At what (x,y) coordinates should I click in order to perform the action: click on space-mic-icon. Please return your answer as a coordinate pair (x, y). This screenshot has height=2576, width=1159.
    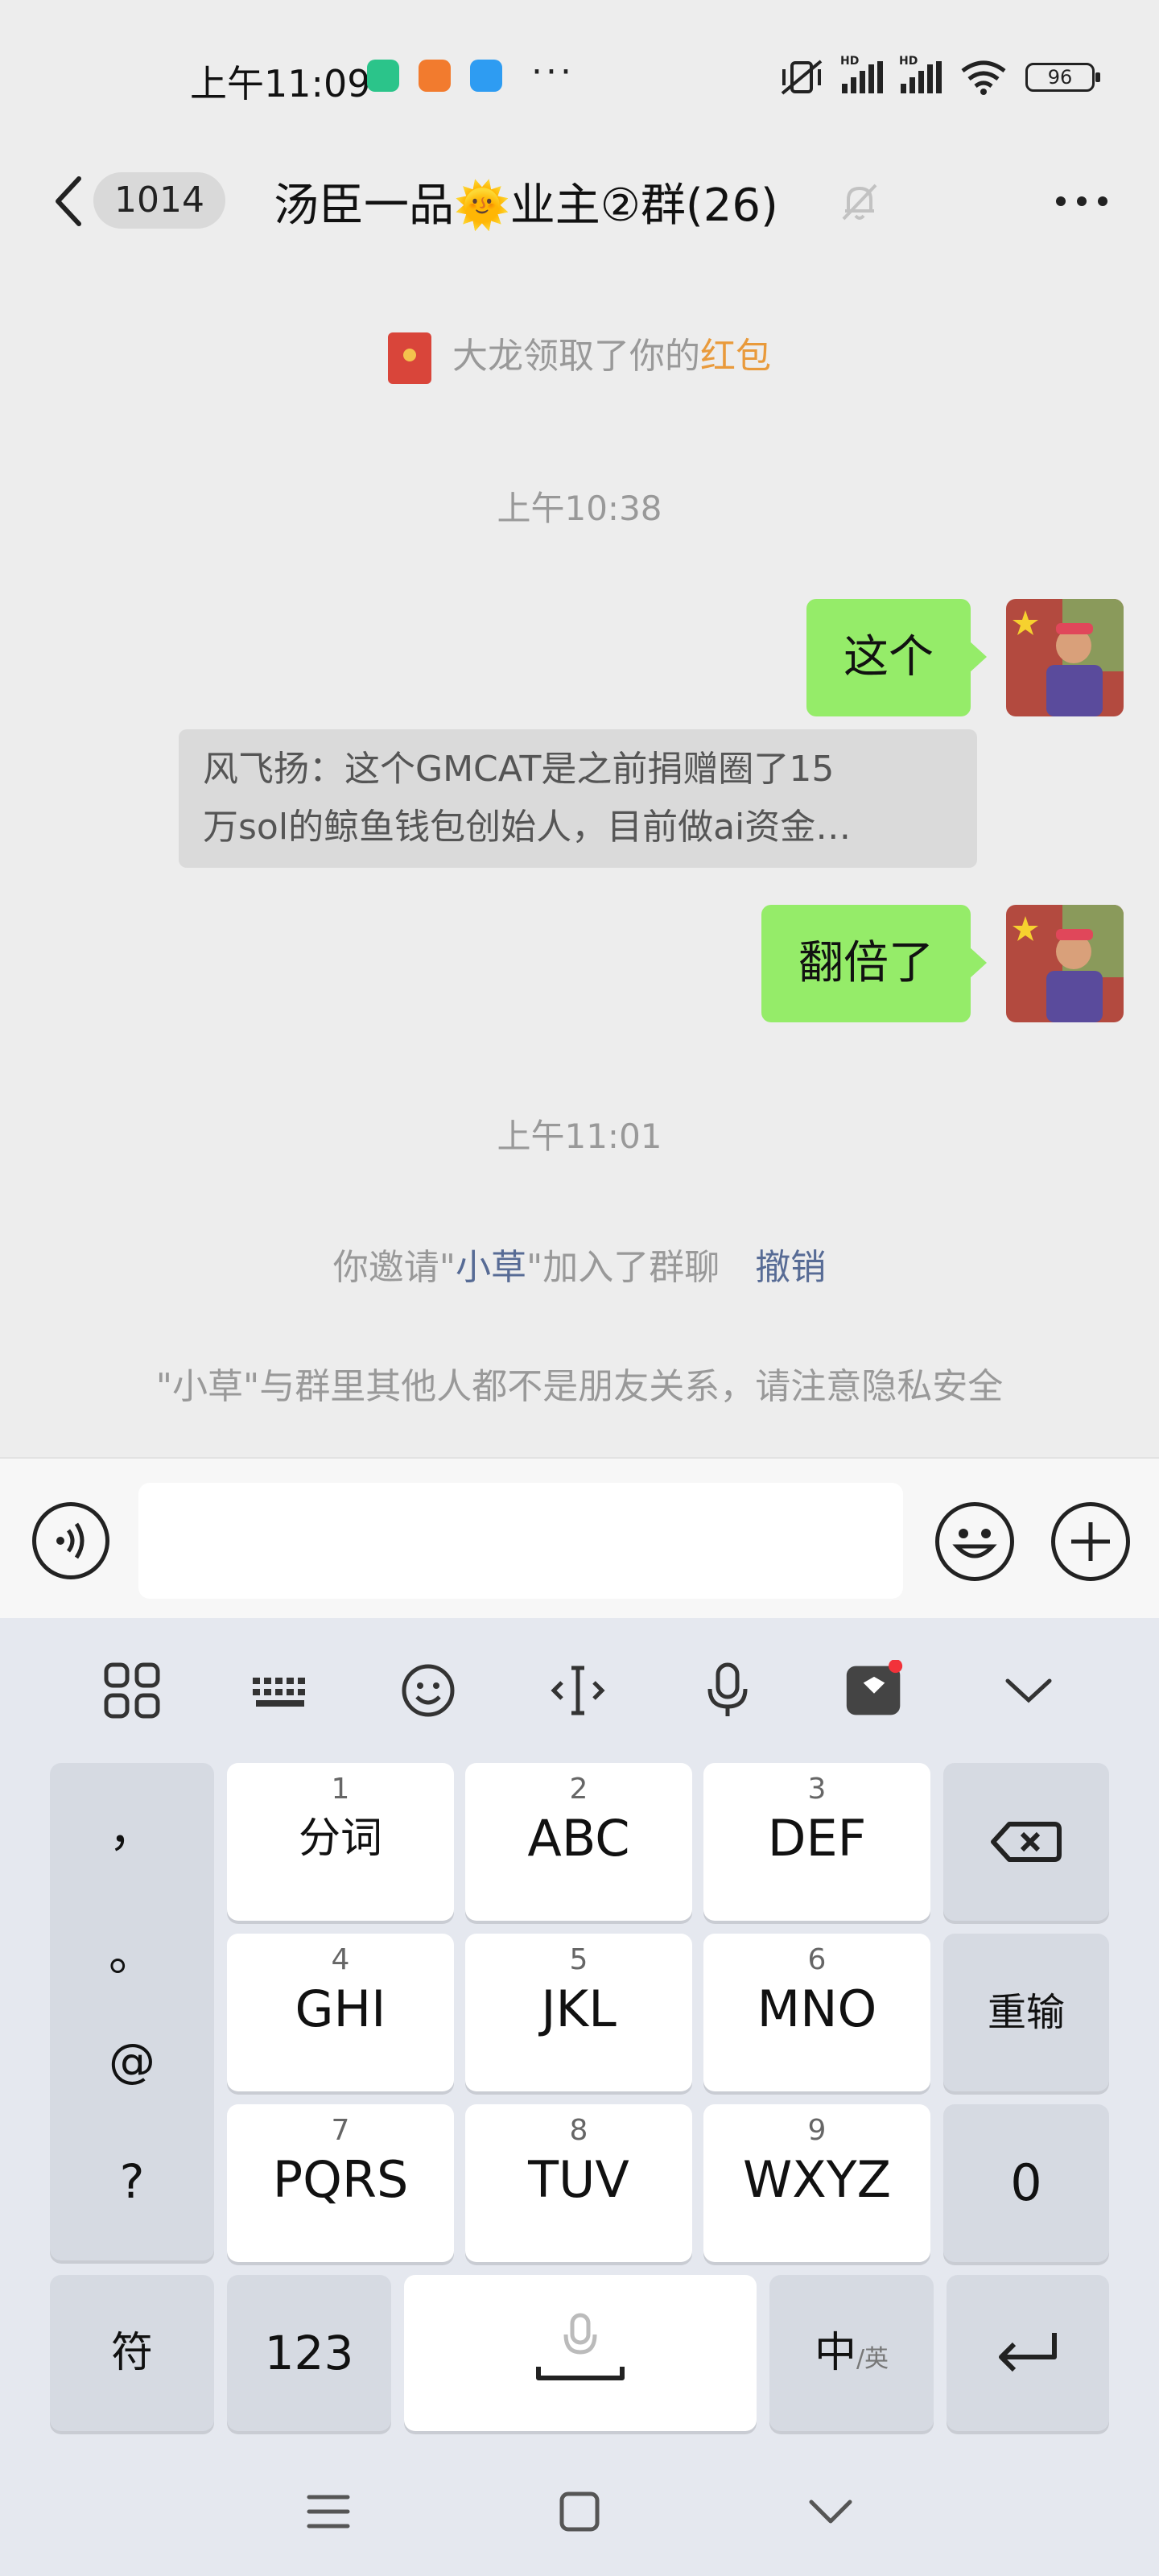
    Looking at the image, I should click on (580, 2346).